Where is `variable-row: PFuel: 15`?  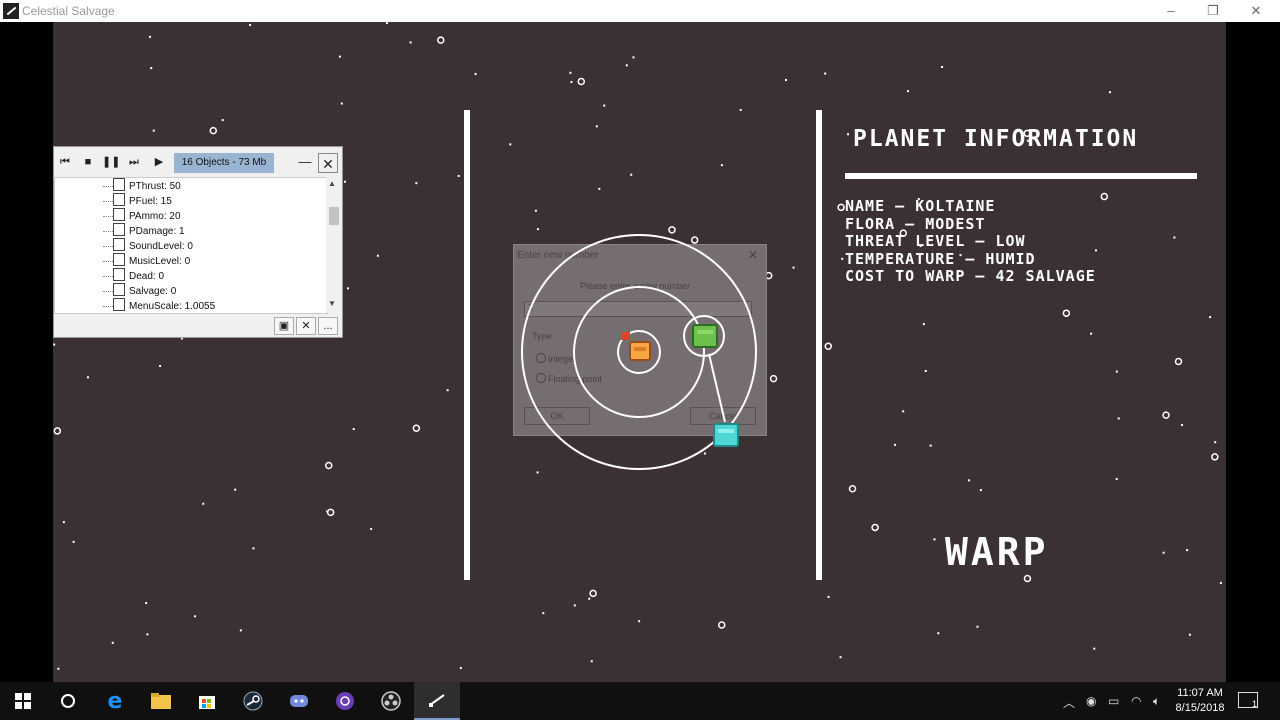
variable-row: PFuel: 15 is located at coordinates (142, 200).